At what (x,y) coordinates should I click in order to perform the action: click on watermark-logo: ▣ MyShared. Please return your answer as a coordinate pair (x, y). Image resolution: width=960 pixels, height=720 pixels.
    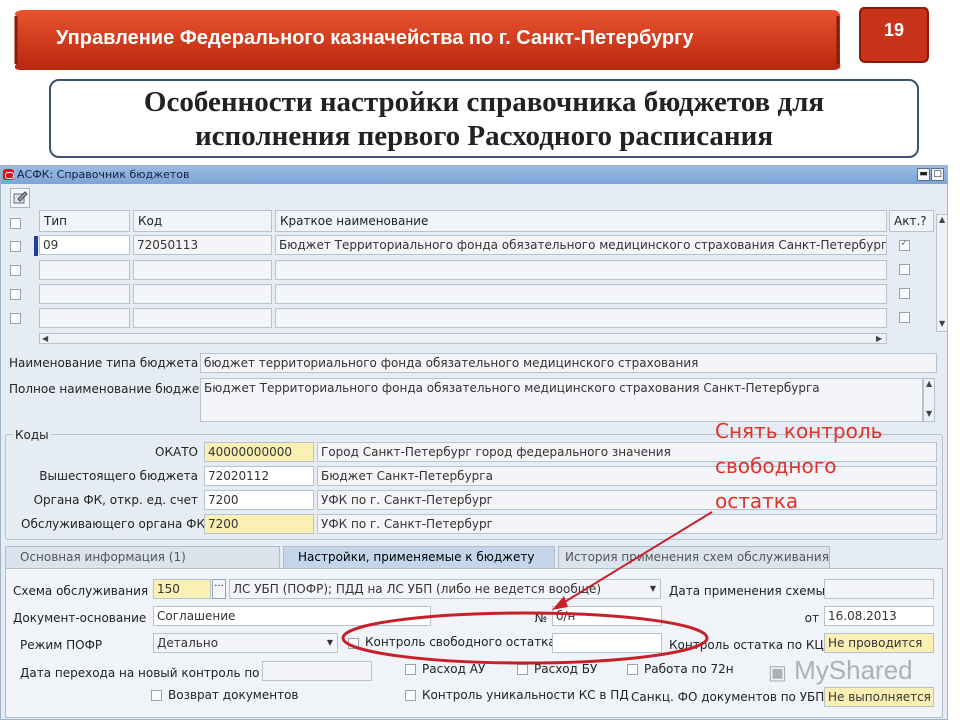
    Looking at the image, I should click on (840, 670).